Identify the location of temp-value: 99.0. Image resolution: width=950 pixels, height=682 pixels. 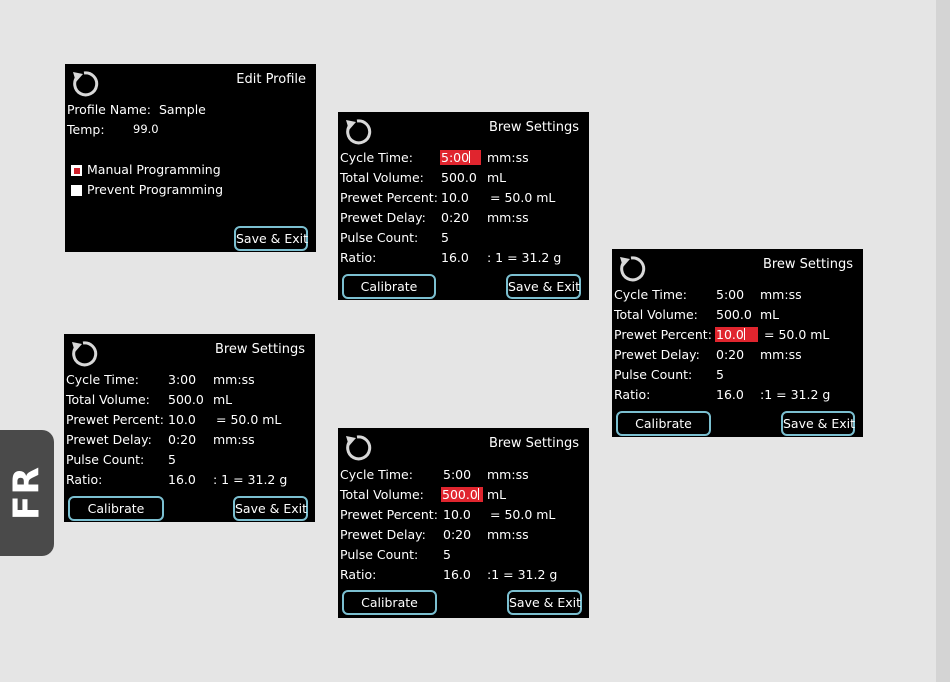
(146, 129).